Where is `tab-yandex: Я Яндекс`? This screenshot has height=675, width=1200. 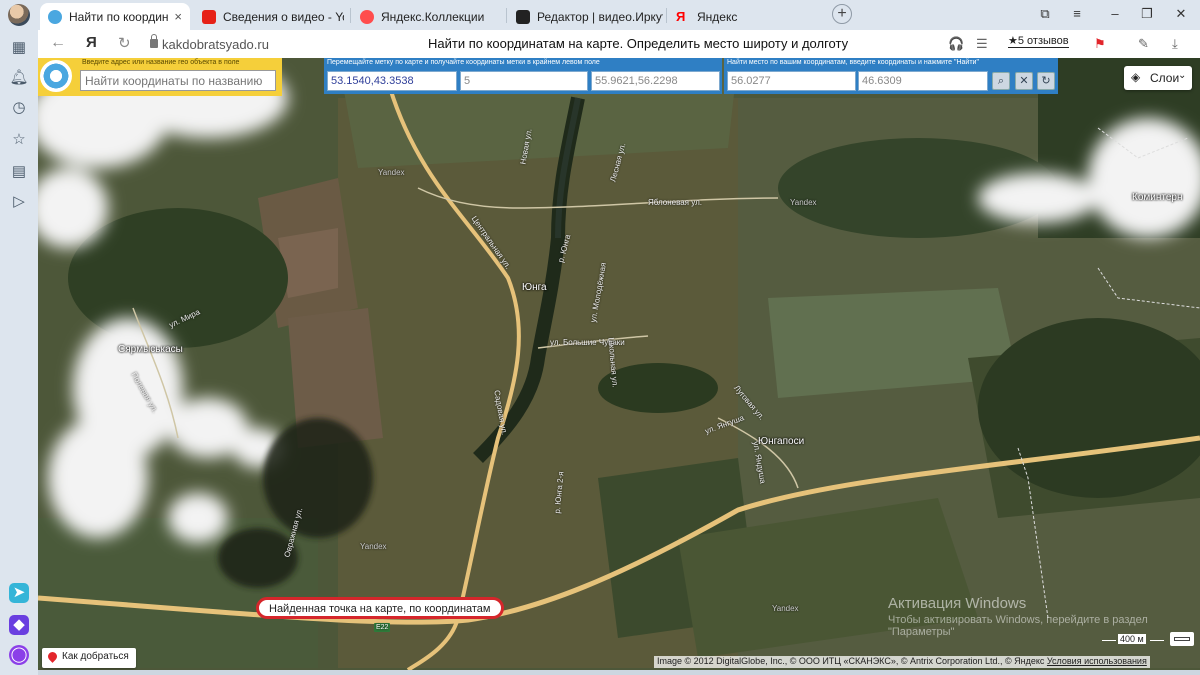
tab-yandex: Я Яндекс is located at coordinates (743, 16).